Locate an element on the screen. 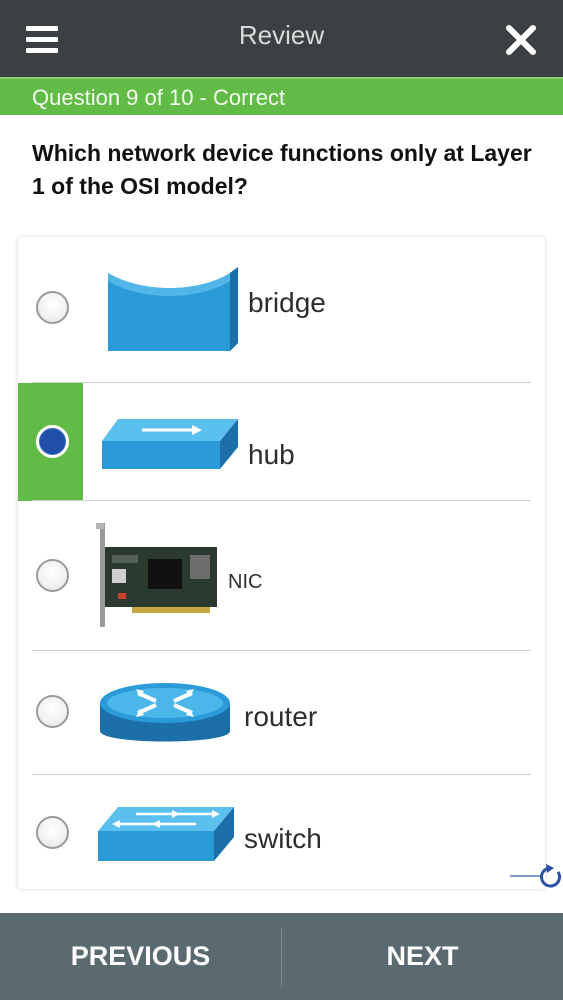 The height and width of the screenshot is (1000, 563). option-hub: hub is located at coordinates (281, 442).